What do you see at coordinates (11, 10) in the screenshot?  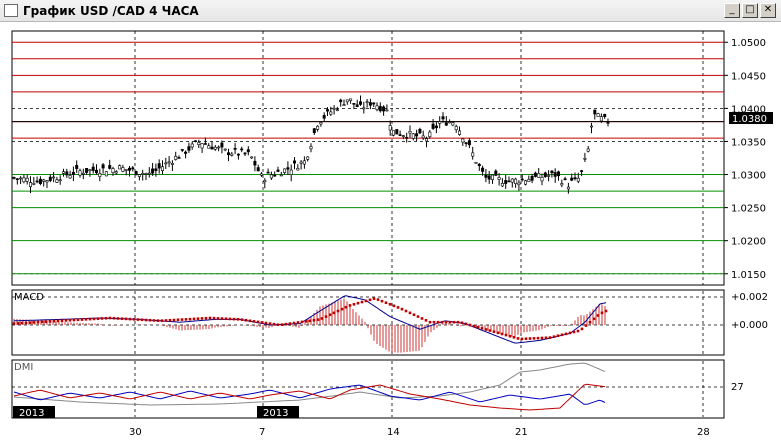 I see `app-icon` at bounding box center [11, 10].